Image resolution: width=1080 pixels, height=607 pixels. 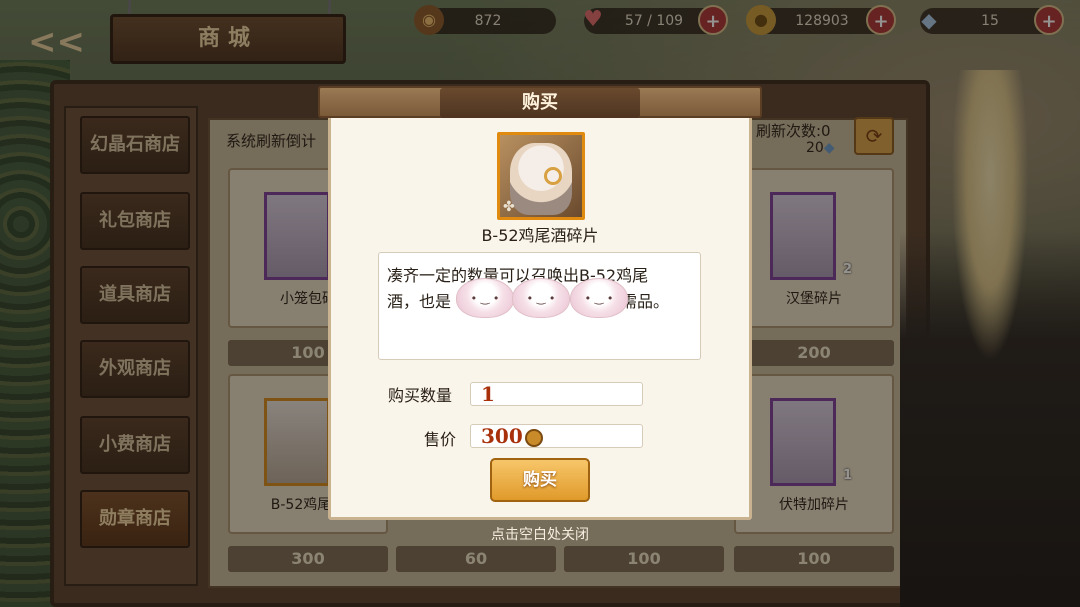 I want to click on fragment-icon: ✤, so click(x=509, y=207).